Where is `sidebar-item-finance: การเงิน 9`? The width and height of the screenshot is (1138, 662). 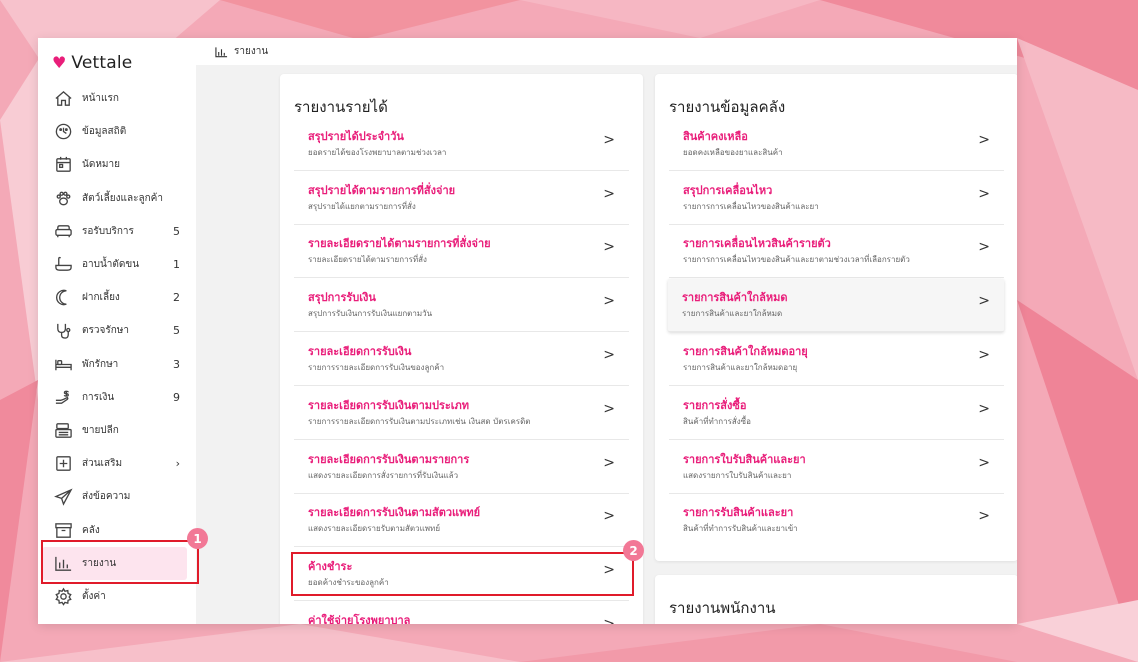
sidebar-item-finance: การเงิน 9 is located at coordinates (117, 397).